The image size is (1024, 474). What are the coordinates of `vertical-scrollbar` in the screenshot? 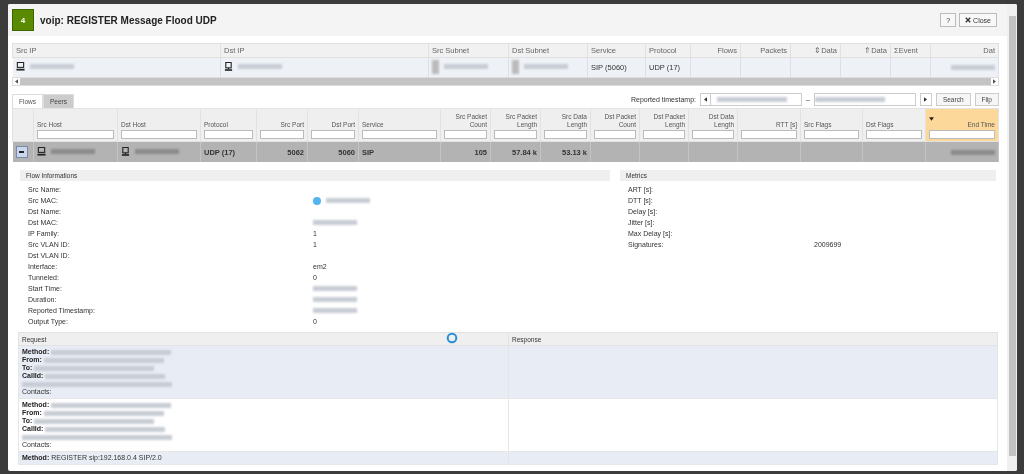 It's located at (1012, 237).